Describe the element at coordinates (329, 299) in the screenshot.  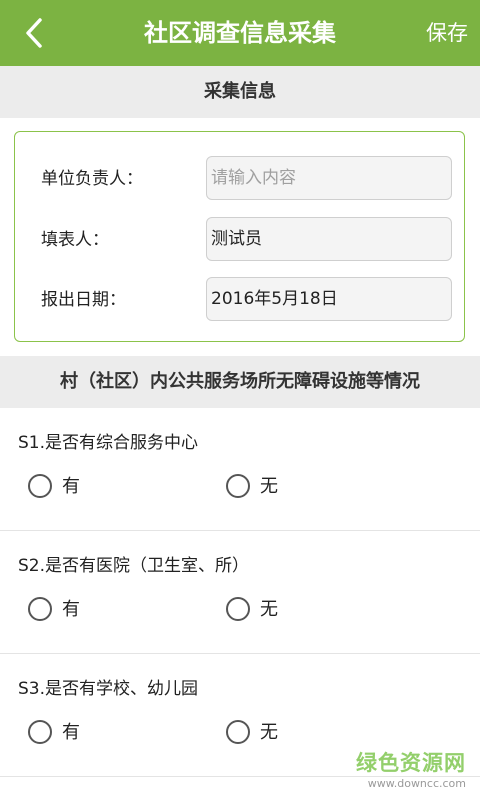
I see `report-date-input: 2016年5月18日` at that location.